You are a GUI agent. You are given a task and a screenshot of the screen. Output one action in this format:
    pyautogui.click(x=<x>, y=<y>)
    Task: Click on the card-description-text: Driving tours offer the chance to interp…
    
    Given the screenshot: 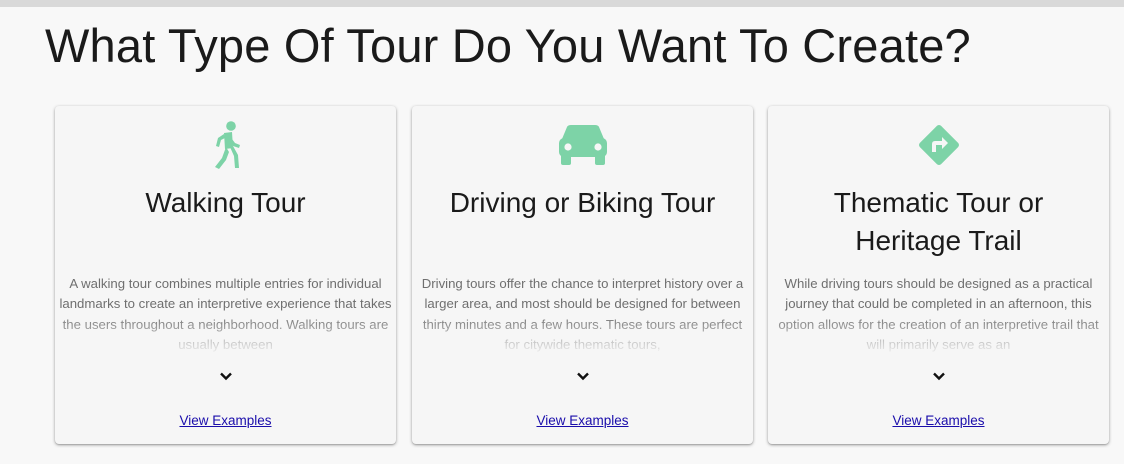 What is the action you would take?
    pyautogui.click(x=582, y=314)
    